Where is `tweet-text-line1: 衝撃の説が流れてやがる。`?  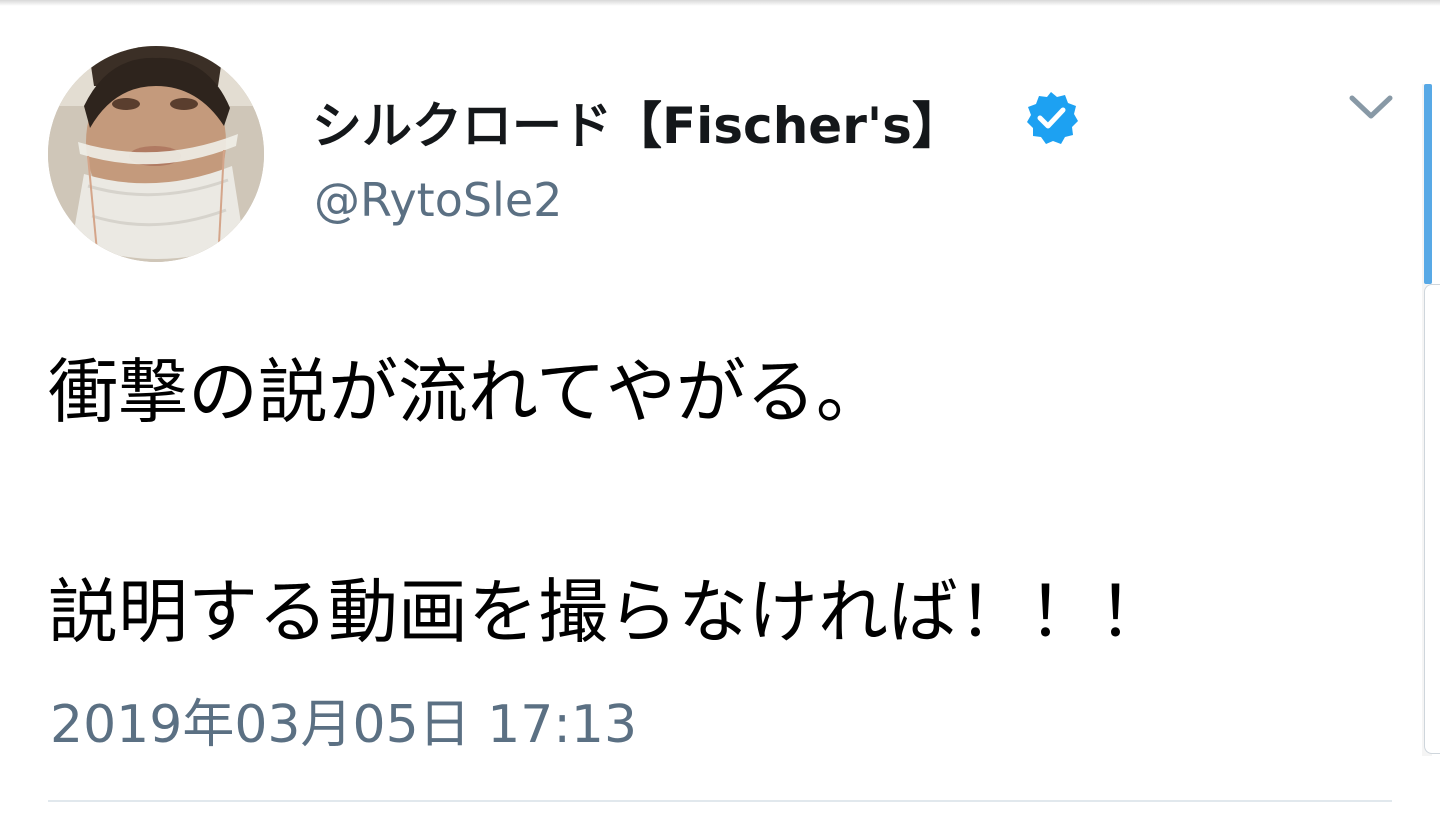
tweet-text-line1: 衝撃の説が流れてやがる。 is located at coordinates (467, 392).